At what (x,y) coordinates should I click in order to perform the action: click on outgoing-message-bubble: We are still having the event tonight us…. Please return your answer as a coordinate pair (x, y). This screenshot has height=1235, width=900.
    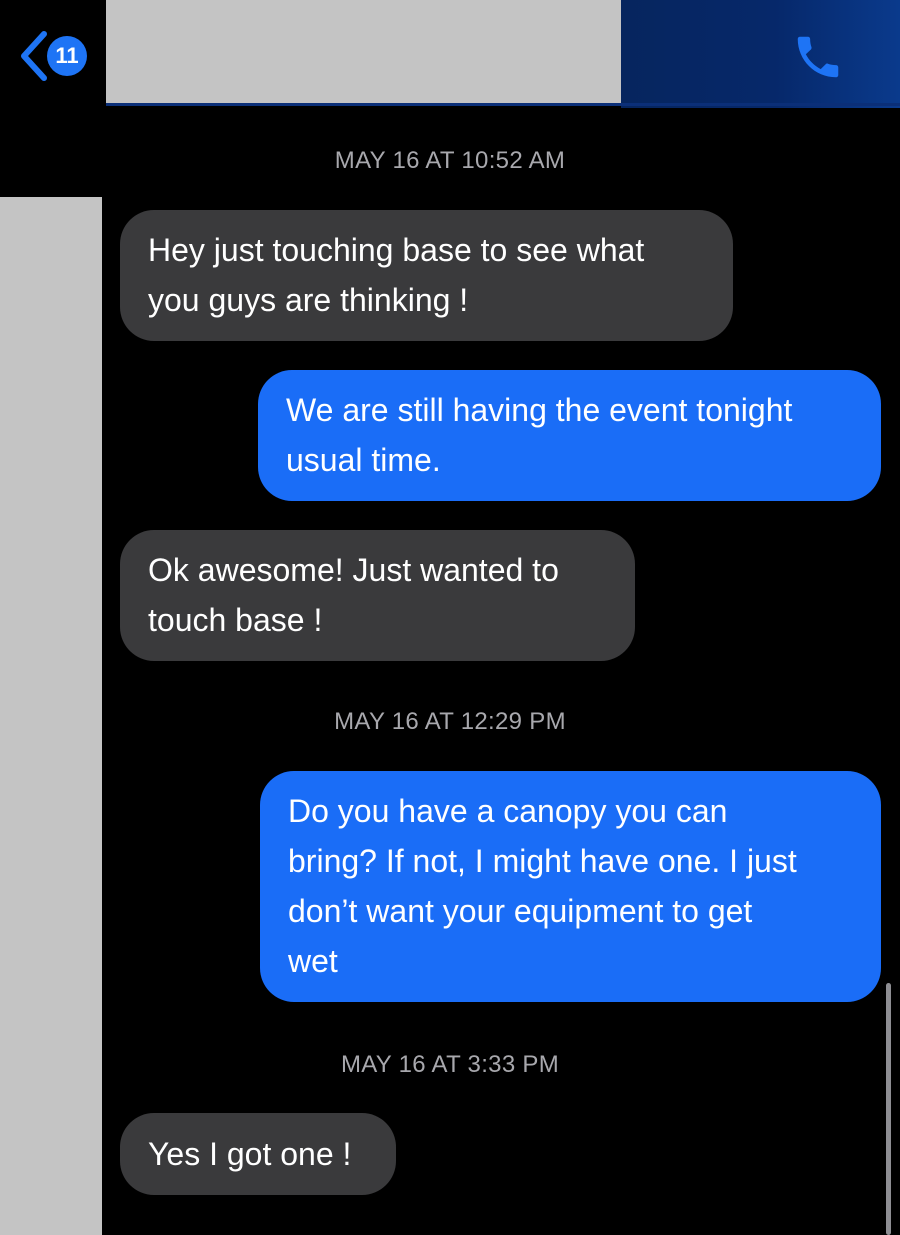
    Looking at the image, I should click on (569, 435).